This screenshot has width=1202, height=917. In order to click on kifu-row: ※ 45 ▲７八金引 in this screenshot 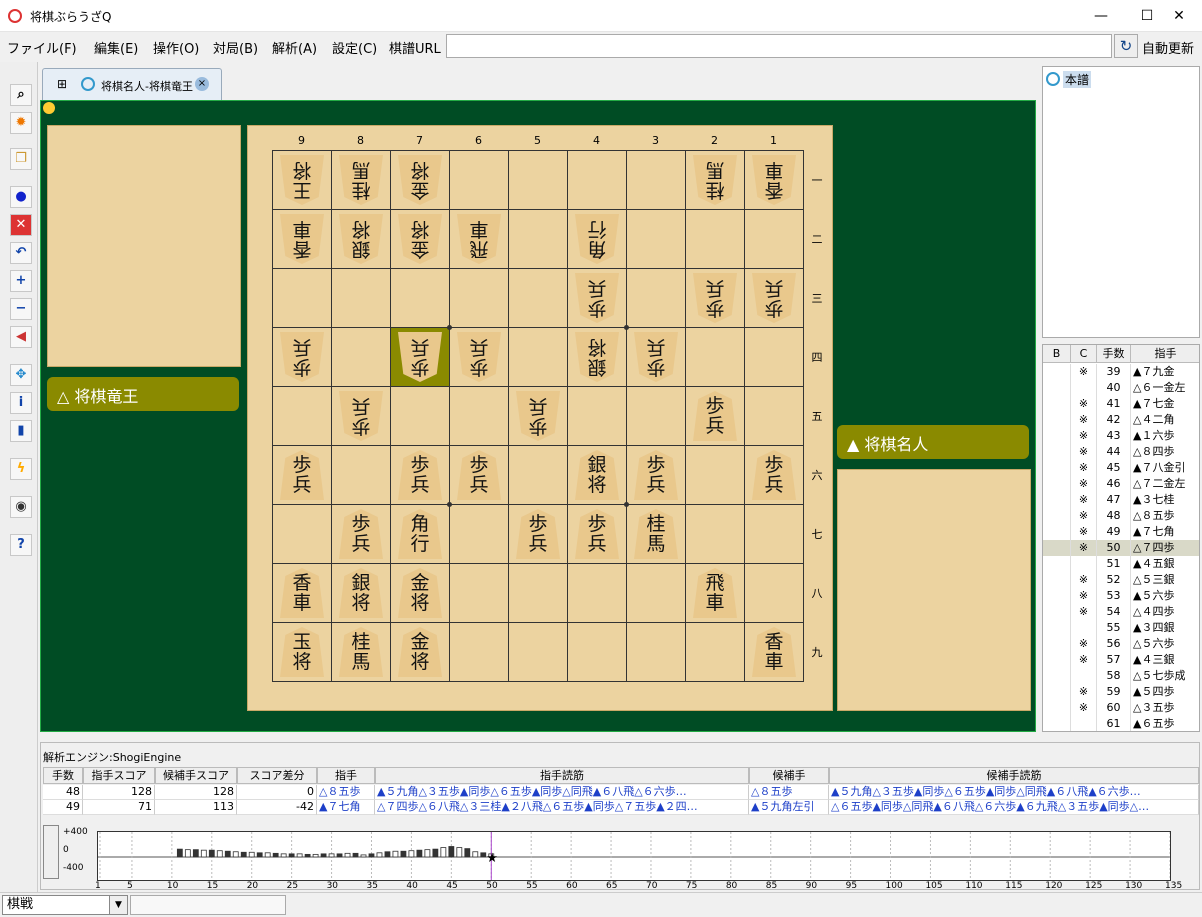, I will do `click(1121, 468)`.